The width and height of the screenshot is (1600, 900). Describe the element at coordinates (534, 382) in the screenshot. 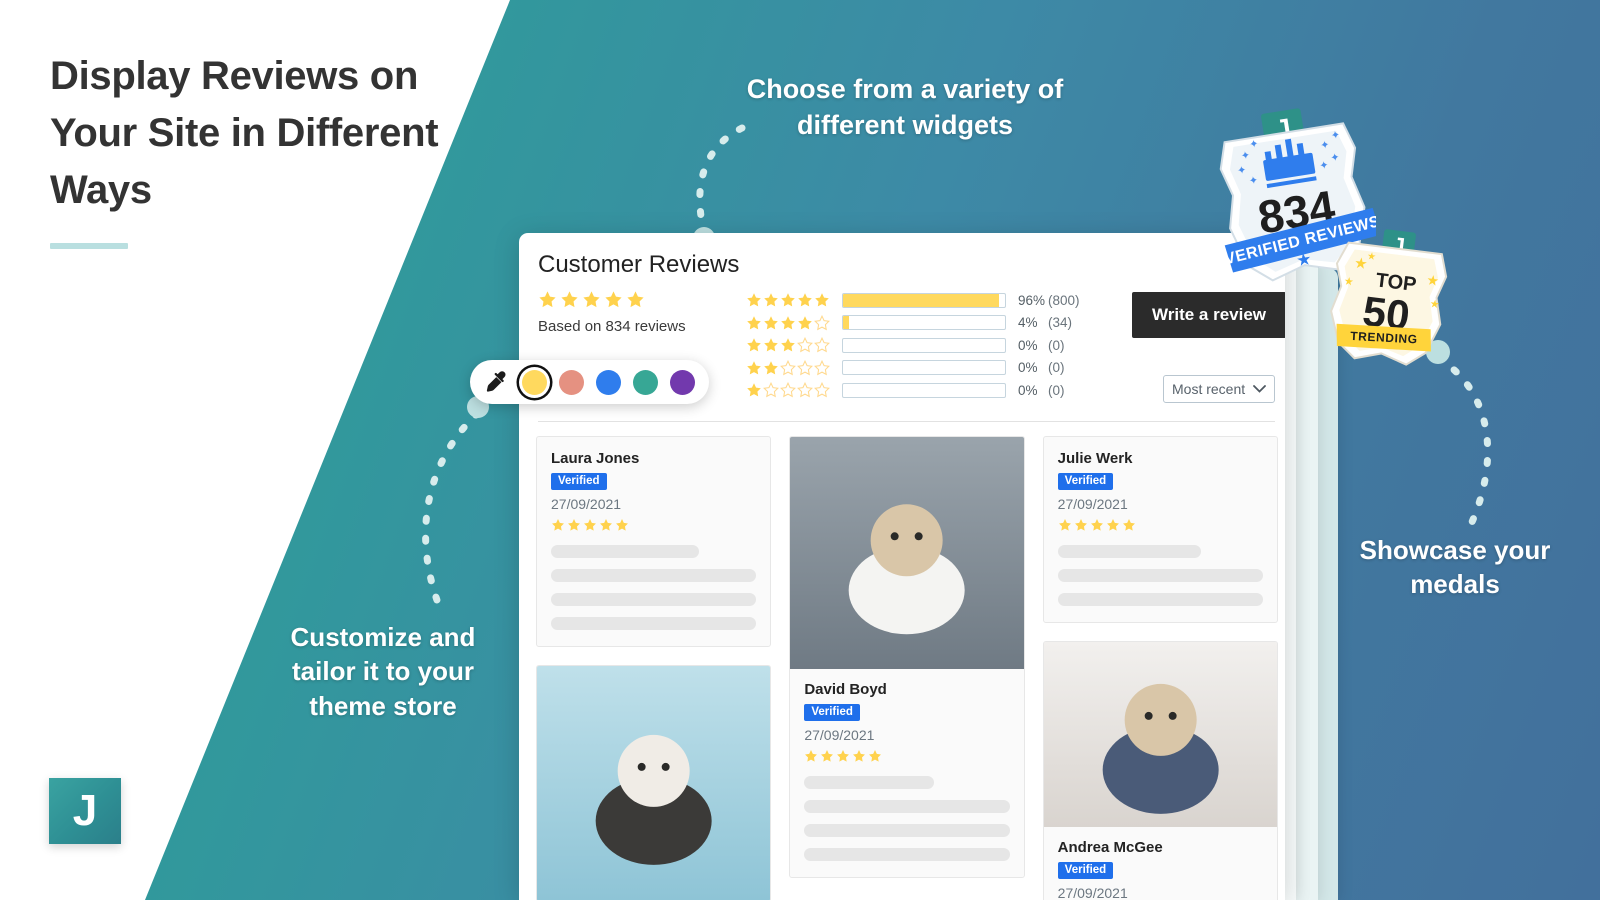

I see `color-swatch-yellow` at that location.